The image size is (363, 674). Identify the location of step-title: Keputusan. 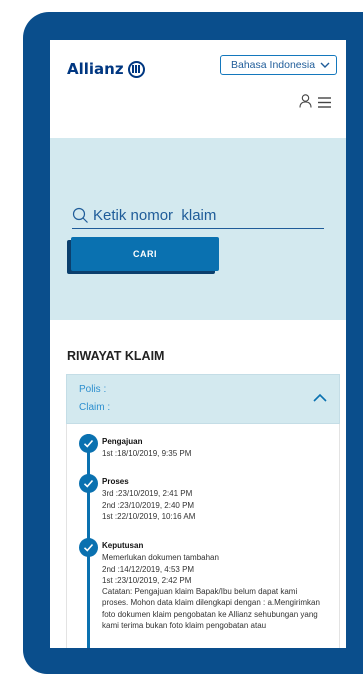
(123, 545).